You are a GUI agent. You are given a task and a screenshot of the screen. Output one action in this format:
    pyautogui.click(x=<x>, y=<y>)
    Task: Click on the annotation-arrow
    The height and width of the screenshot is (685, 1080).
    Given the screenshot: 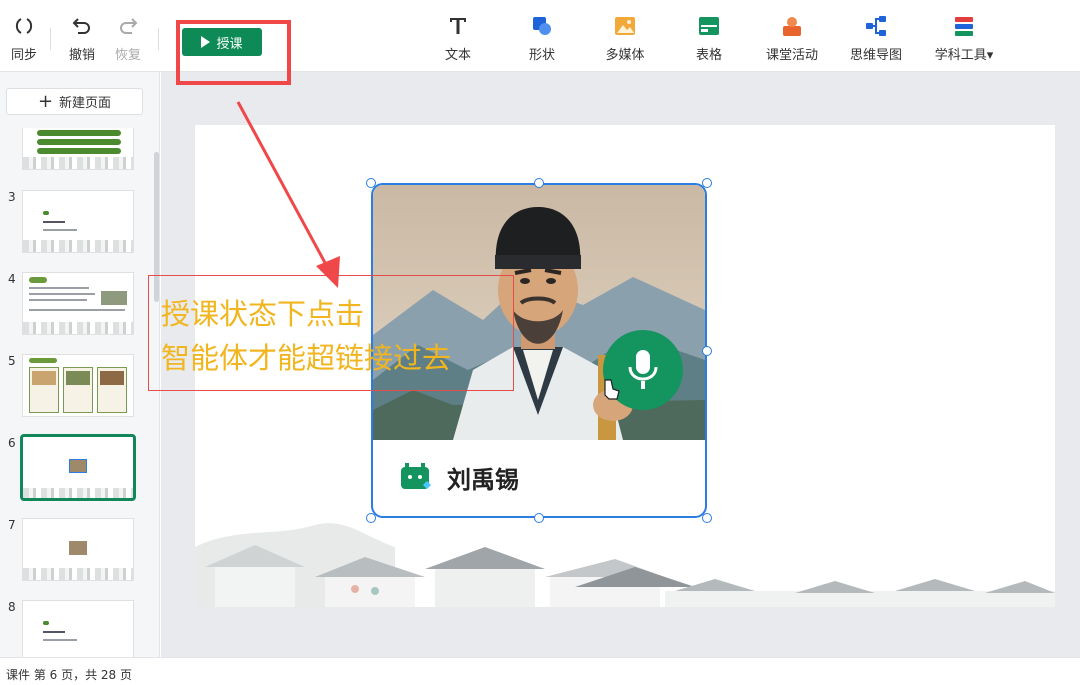 What is the action you would take?
    pyautogui.click(x=288, y=194)
    